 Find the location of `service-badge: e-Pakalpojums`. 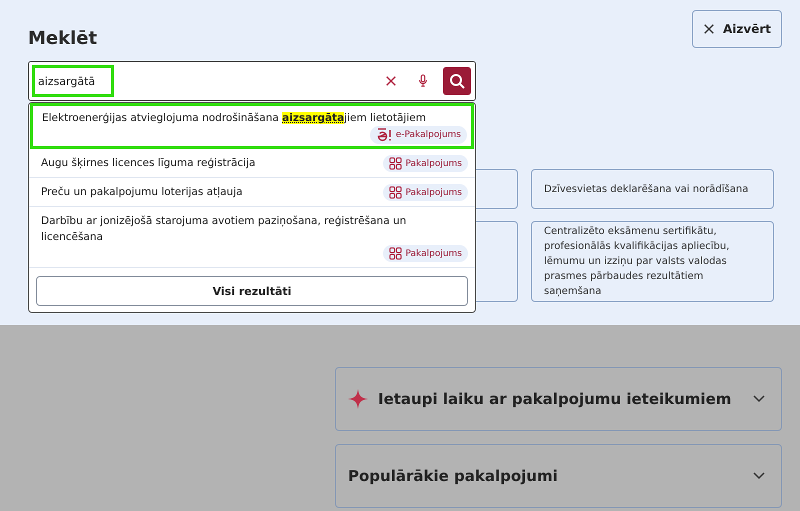

service-badge: e-Pakalpojums is located at coordinates (418, 135).